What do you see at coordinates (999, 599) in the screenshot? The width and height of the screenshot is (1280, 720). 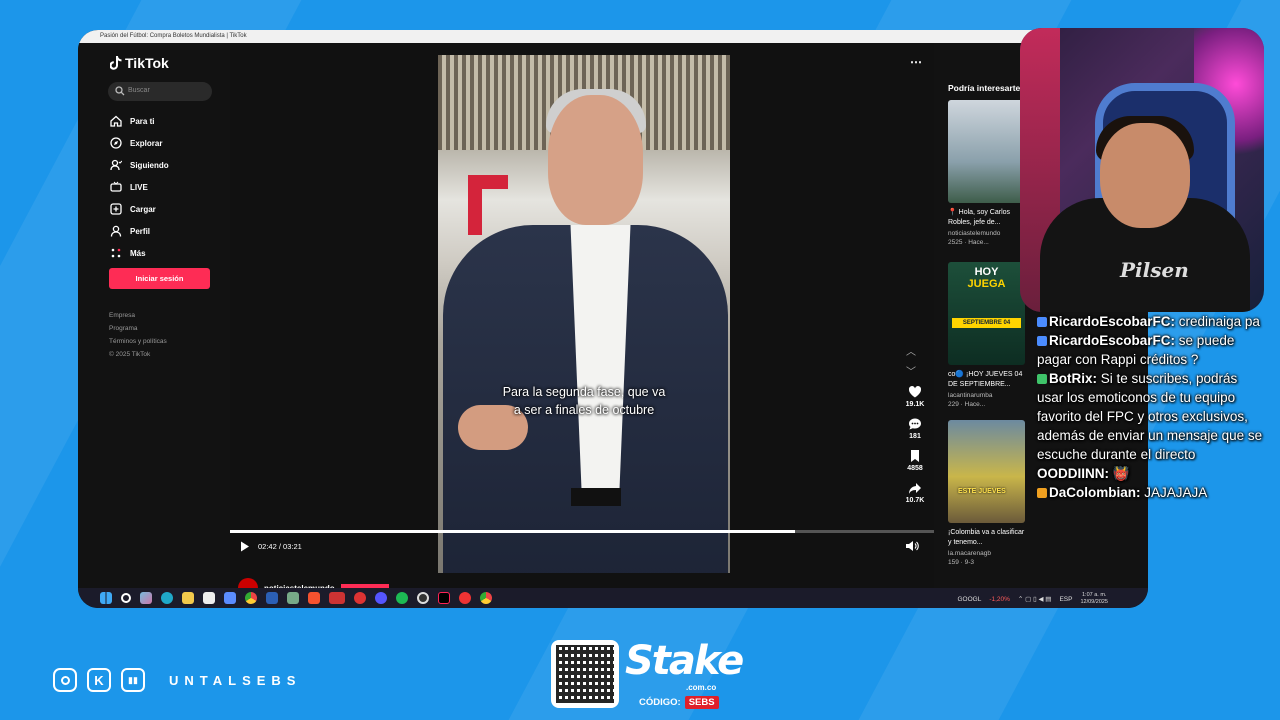 I see `stock-change: -1,20%` at bounding box center [999, 599].